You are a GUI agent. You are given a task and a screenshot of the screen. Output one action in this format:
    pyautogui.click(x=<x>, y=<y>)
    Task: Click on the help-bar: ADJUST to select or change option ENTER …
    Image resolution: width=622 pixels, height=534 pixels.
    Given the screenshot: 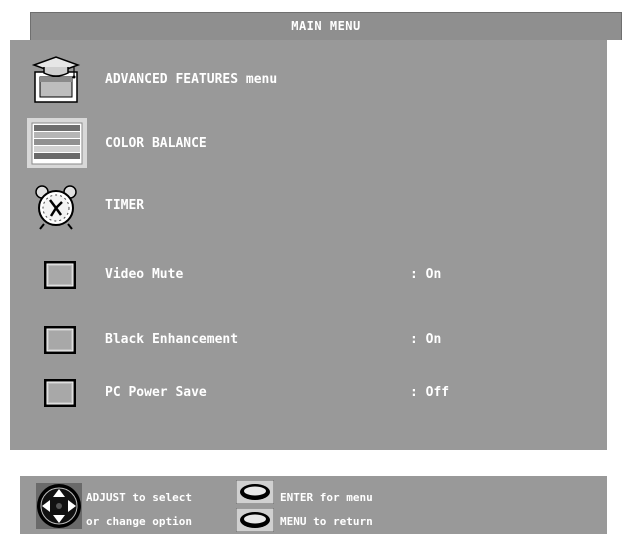 What is the action you would take?
    pyautogui.click(x=313, y=505)
    